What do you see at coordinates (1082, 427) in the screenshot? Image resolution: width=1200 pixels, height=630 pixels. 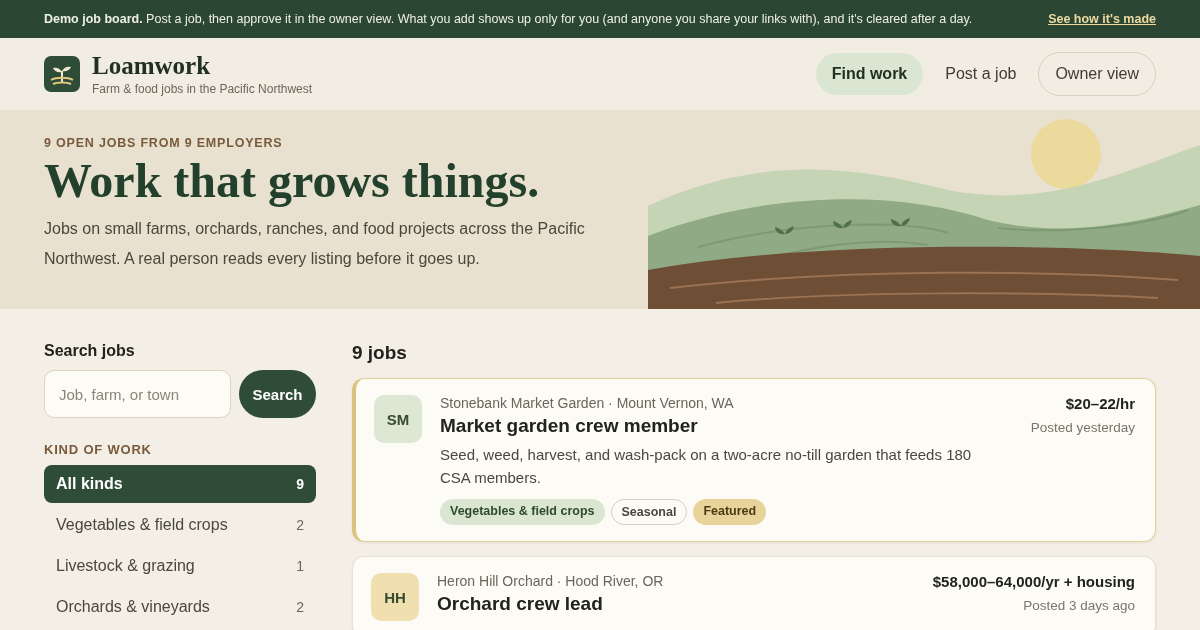 I see `posted-date: Posted yesterday` at bounding box center [1082, 427].